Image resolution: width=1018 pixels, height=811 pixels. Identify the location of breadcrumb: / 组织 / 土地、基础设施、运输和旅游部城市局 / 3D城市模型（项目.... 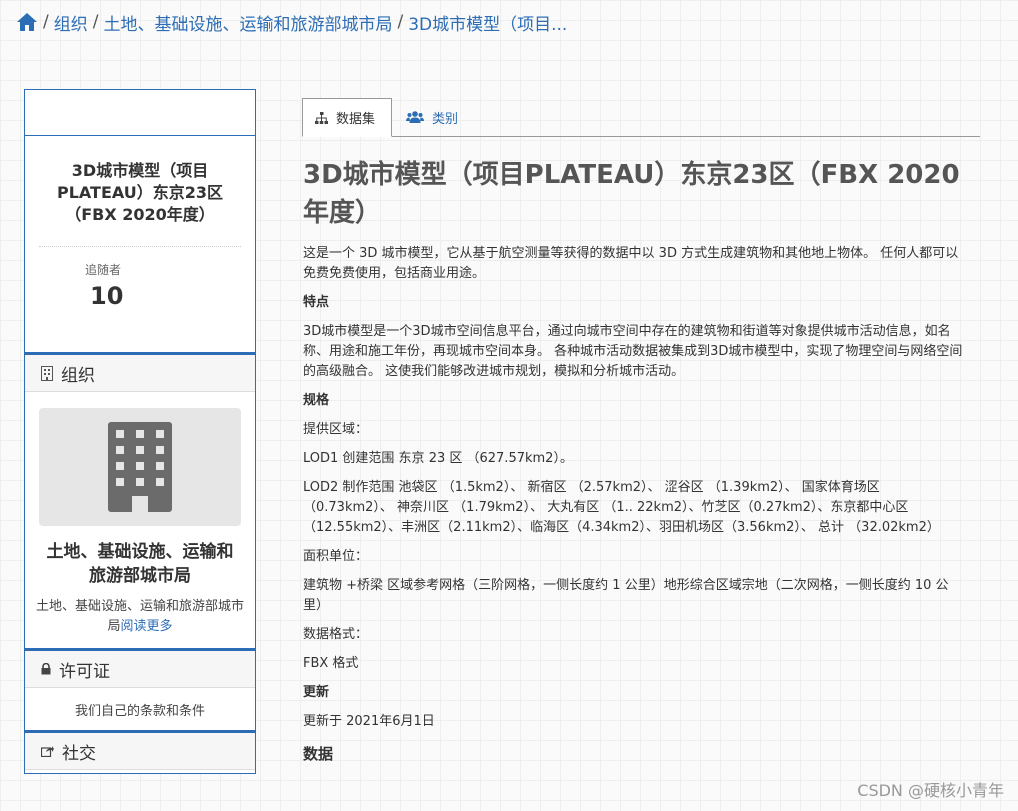
(291, 22).